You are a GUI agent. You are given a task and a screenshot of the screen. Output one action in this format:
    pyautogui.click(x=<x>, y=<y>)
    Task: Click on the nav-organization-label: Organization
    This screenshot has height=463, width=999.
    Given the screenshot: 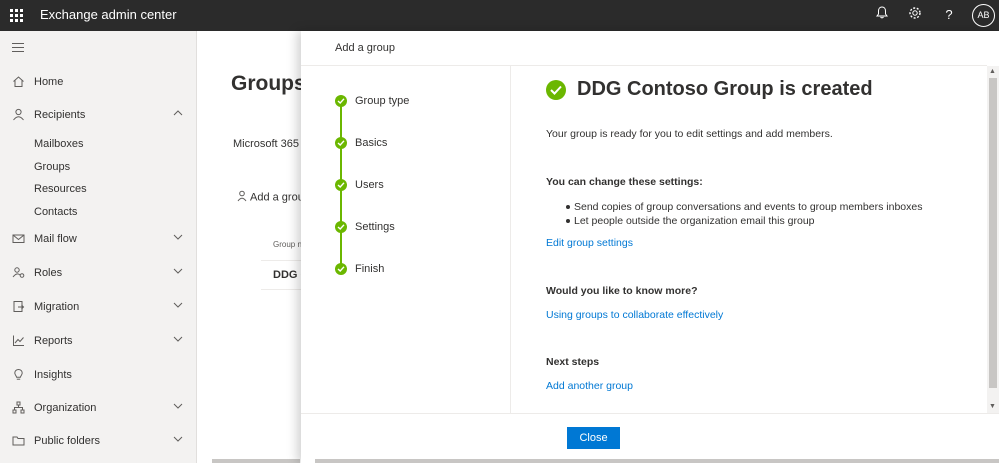 What is the action you would take?
    pyautogui.click(x=65, y=408)
    